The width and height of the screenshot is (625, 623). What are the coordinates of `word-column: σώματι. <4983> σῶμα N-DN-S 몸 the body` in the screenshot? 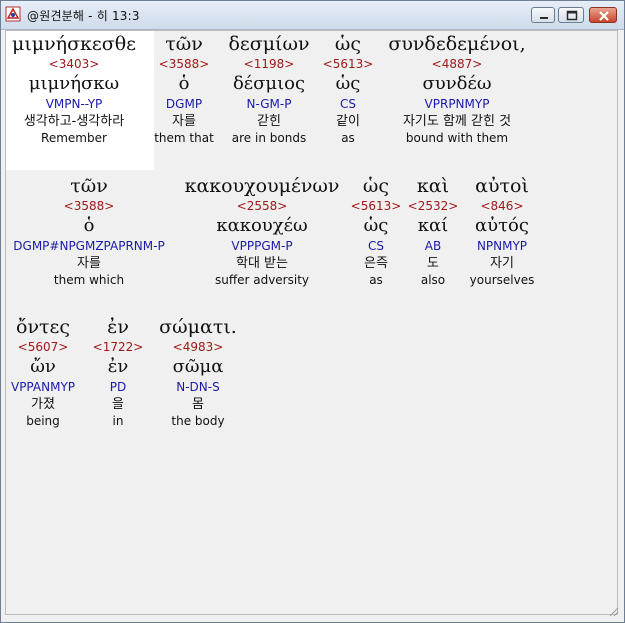 It's located at (198, 374).